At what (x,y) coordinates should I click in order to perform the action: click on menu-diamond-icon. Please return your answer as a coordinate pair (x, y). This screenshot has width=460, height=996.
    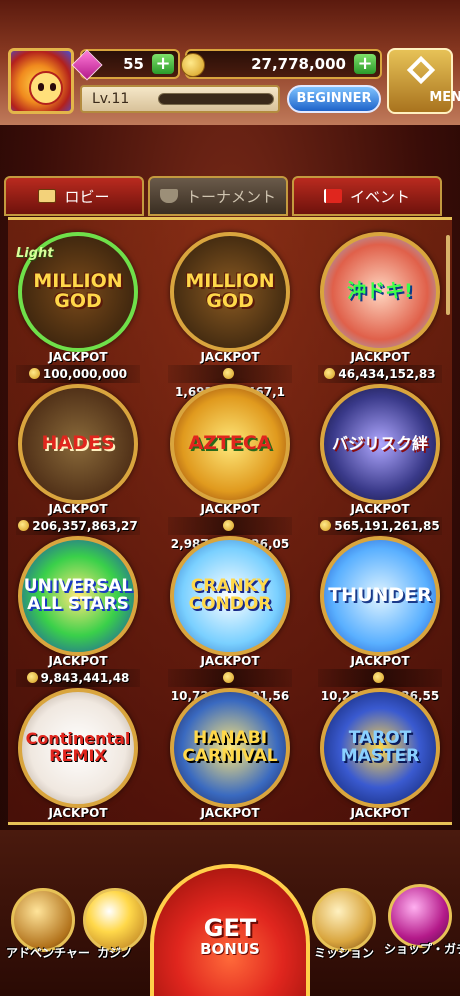
    Looking at the image, I should click on (421, 70).